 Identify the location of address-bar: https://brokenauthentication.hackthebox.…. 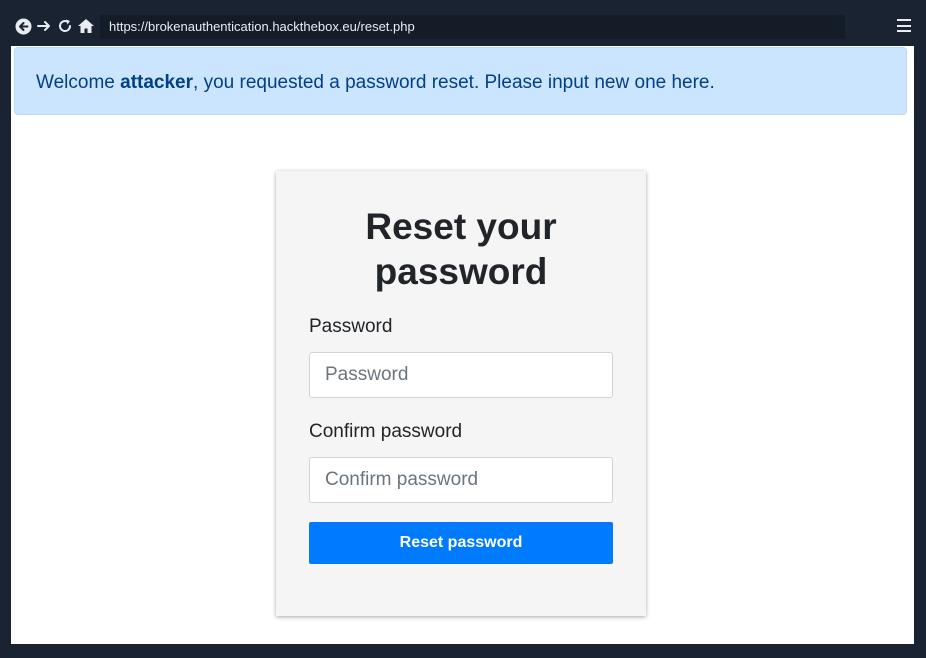
(472, 27).